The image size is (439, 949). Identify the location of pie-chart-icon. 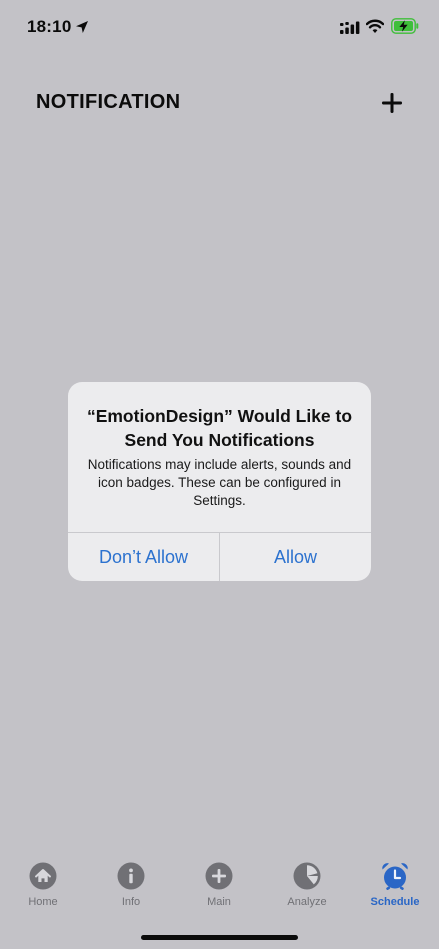
(307, 876).